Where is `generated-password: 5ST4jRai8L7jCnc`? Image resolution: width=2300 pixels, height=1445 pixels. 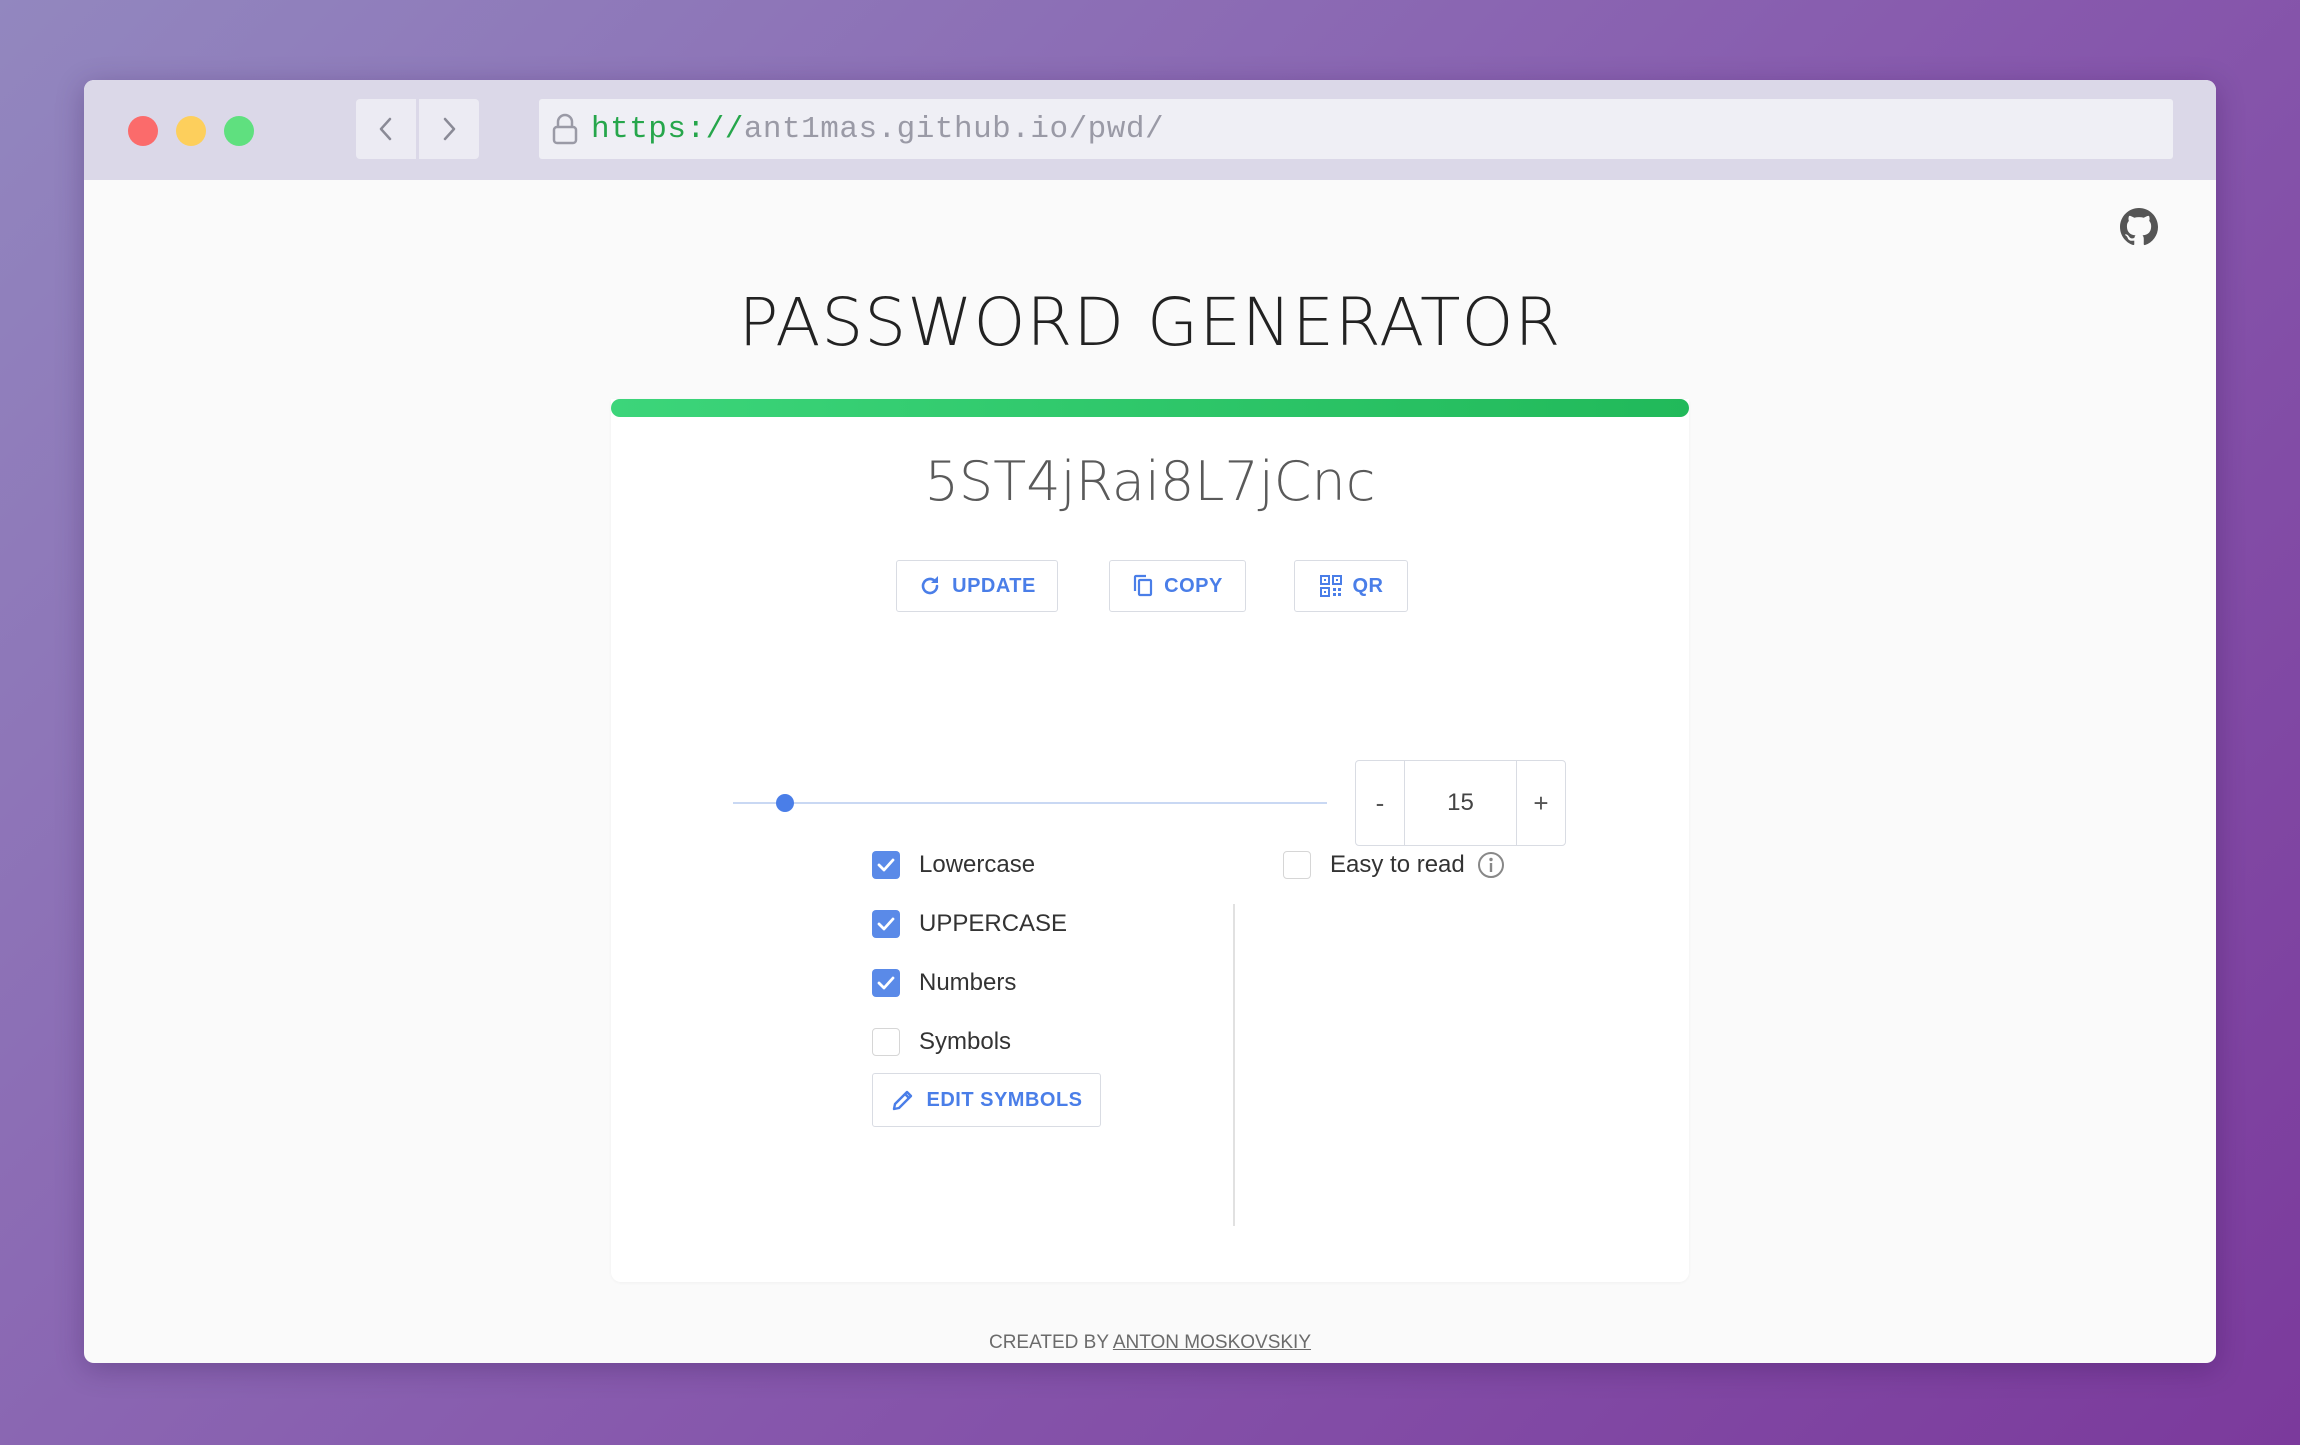
generated-password: 5ST4jRai8L7jCnc is located at coordinates (1150, 482).